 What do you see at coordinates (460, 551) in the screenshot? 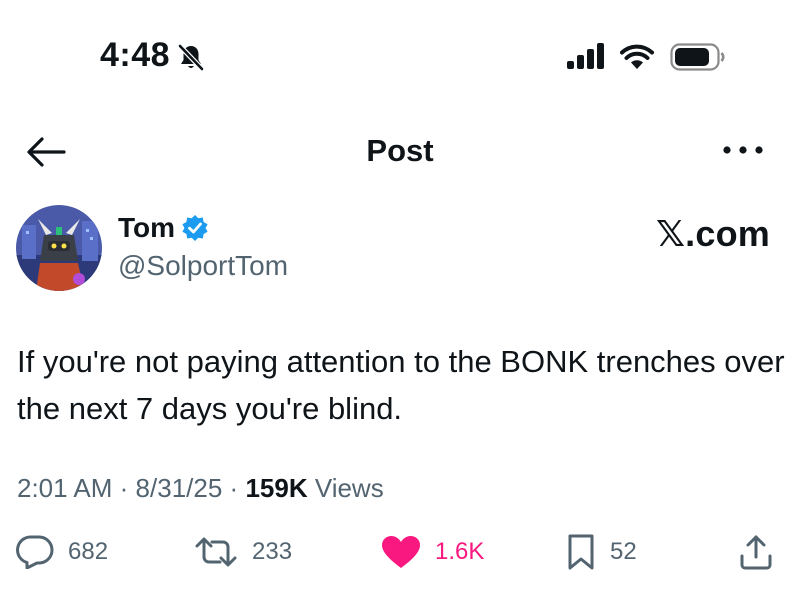
I see `like-count: 1.6K` at bounding box center [460, 551].